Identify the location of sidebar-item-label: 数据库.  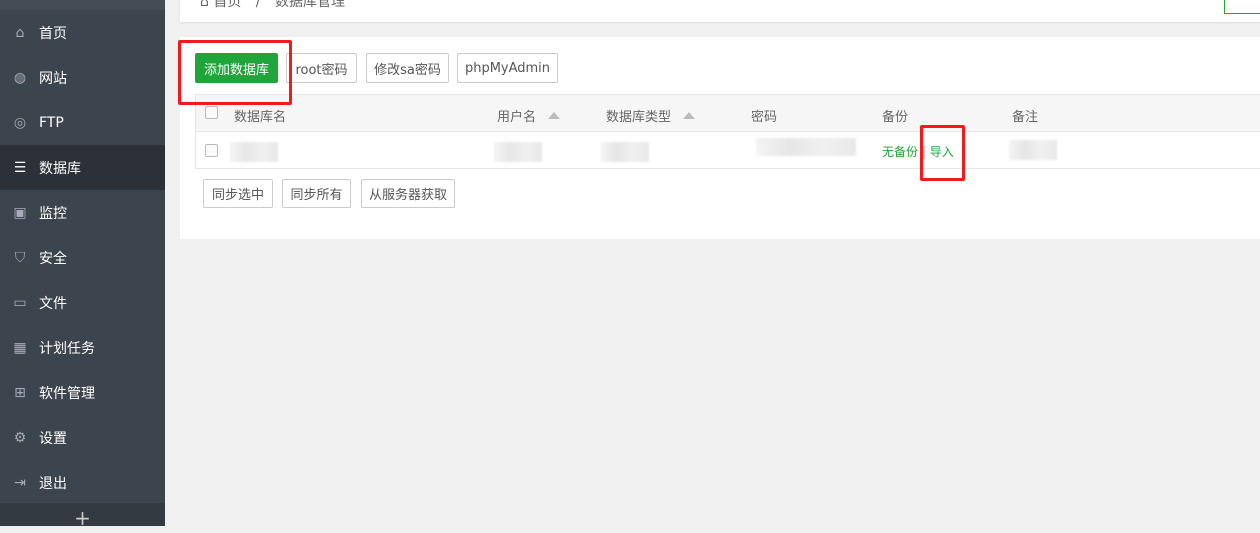
(60, 168).